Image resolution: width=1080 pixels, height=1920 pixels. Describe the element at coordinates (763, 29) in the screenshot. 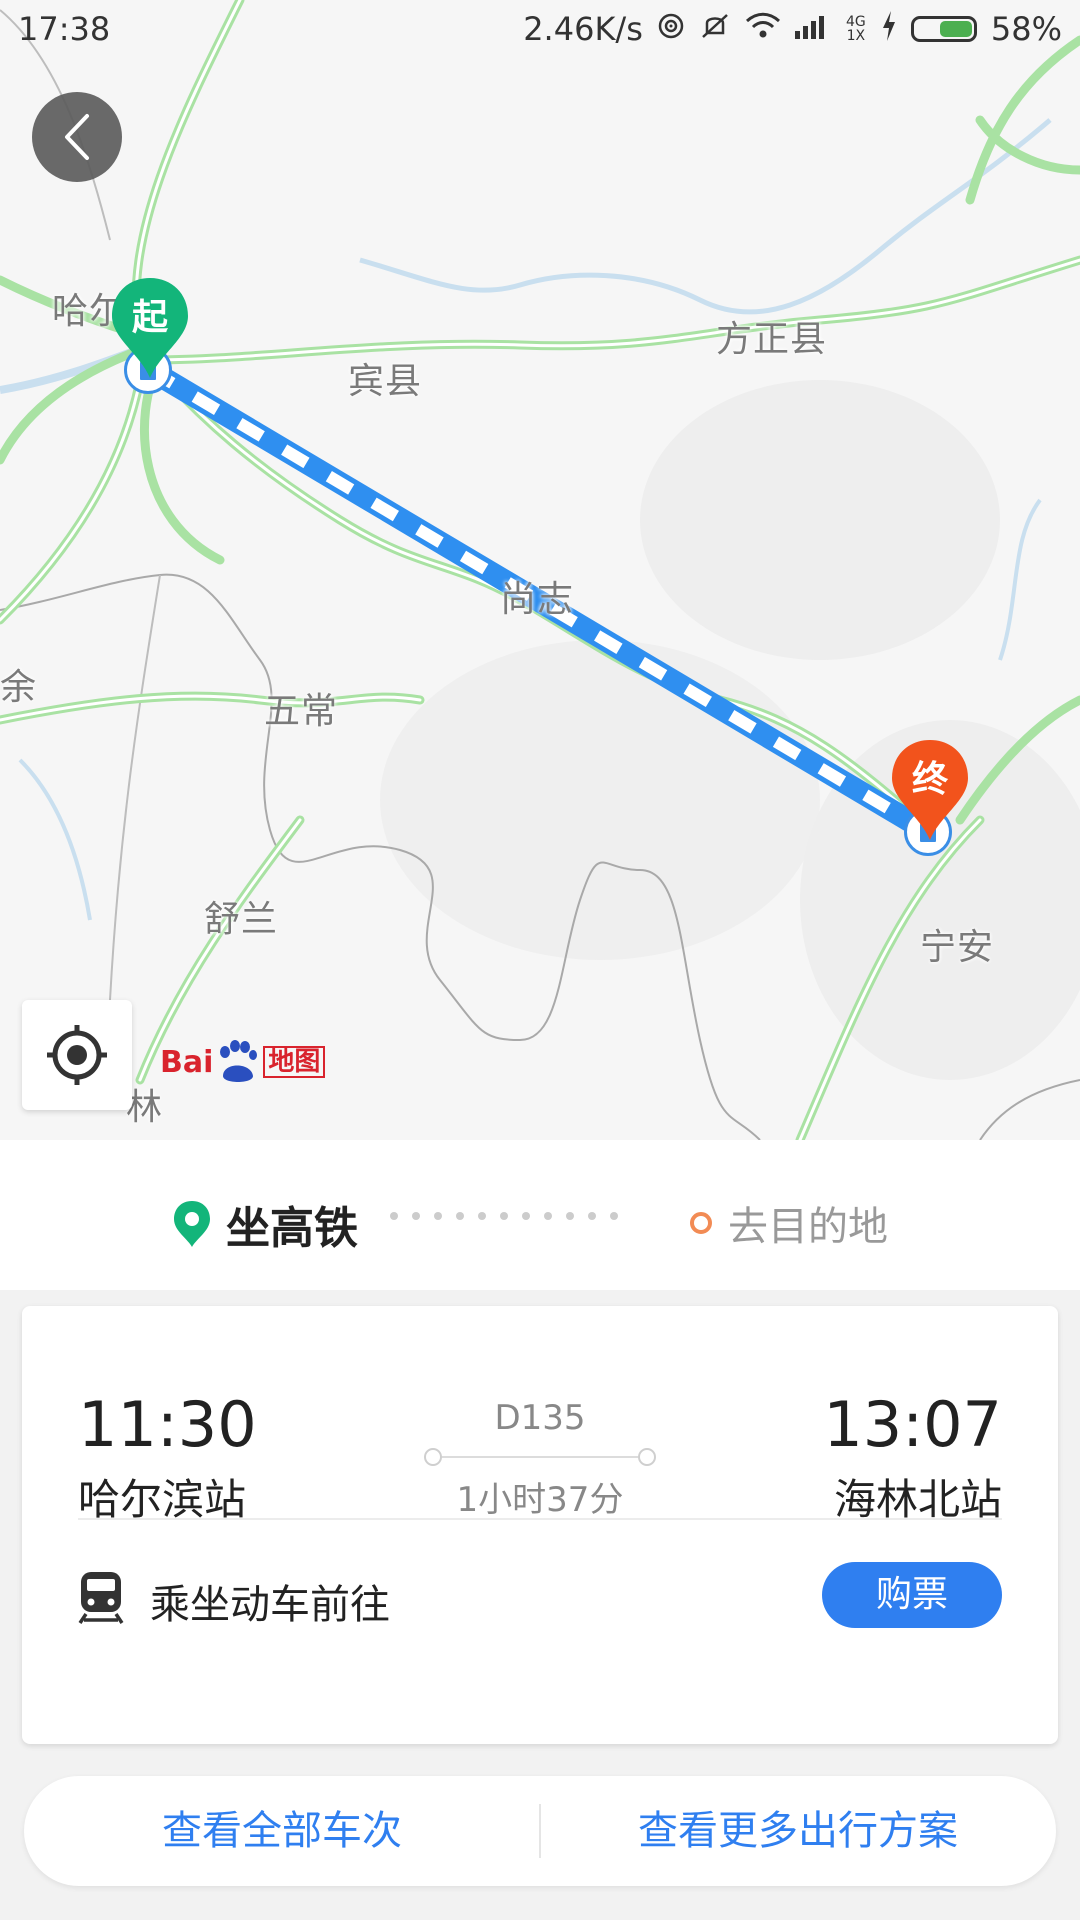

I see `wifi-icon` at that location.